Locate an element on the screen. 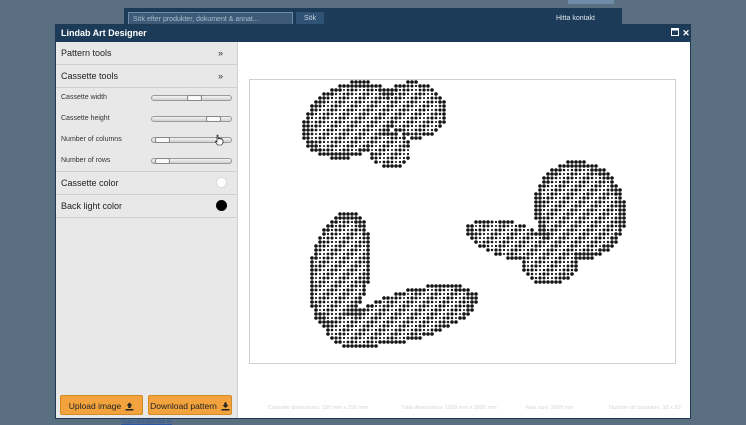 This screenshot has height=425, width=746. pattern-tools-section: Pattern tools » is located at coordinates (146, 53).